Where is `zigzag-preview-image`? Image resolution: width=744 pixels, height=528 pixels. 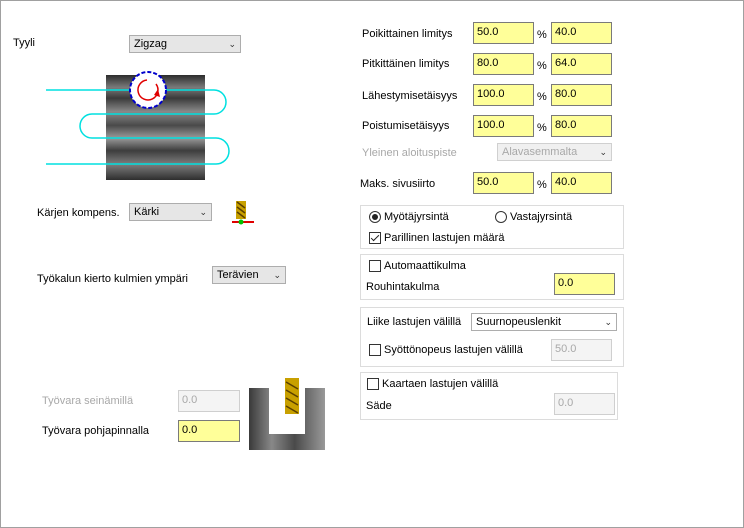 zigzag-preview-image is located at coordinates (138, 125).